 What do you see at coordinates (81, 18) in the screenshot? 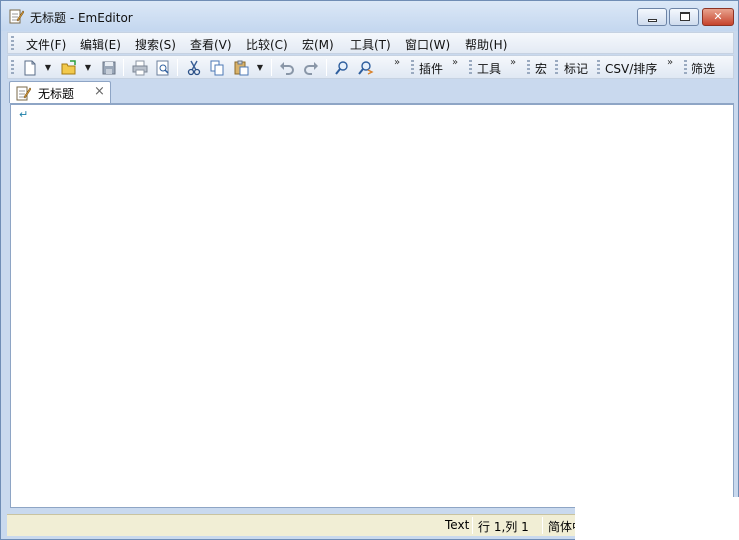
I see `window-title: 无标题 - EmEditor` at bounding box center [81, 18].